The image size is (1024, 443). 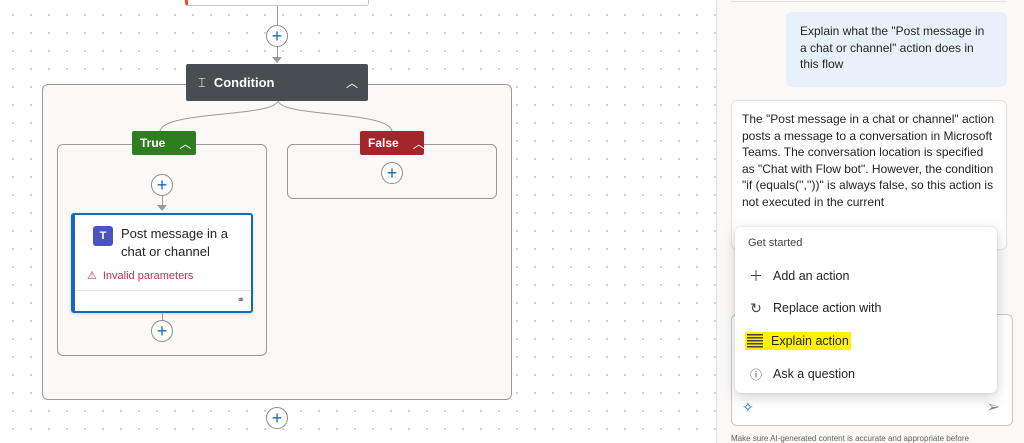 What do you see at coordinates (202, 82) in the screenshot?
I see `condition-icon: ⌶` at bounding box center [202, 82].